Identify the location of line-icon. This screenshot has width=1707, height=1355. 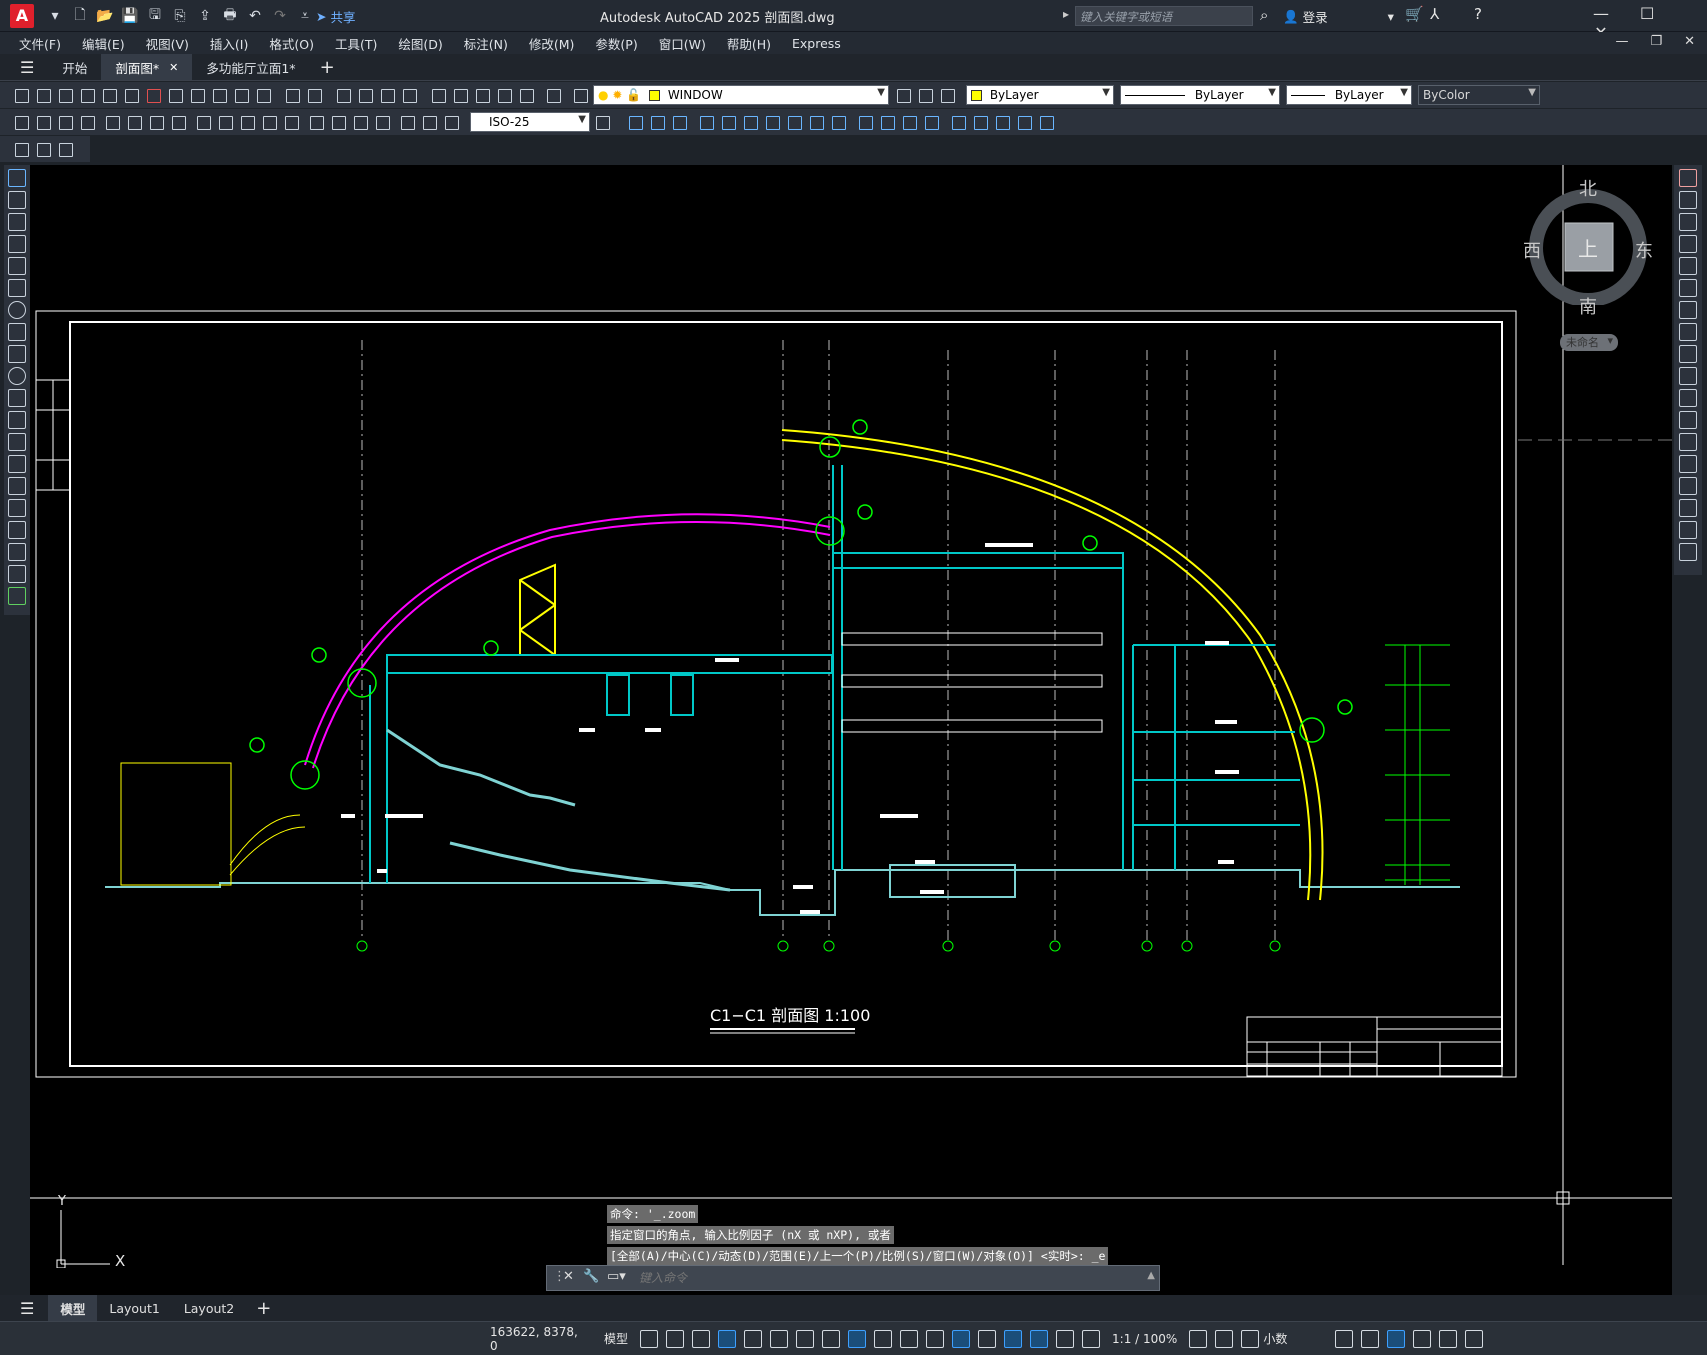
(17, 178).